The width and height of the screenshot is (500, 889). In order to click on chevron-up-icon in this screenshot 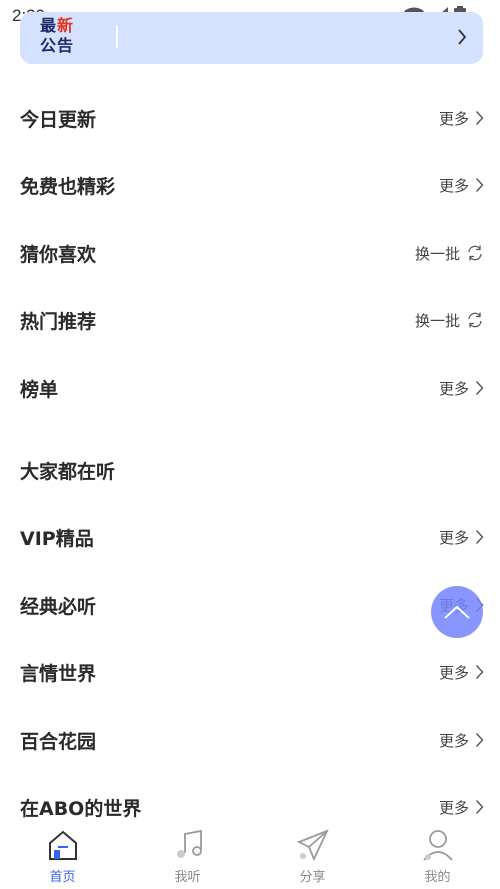, I will do `click(457, 612)`.